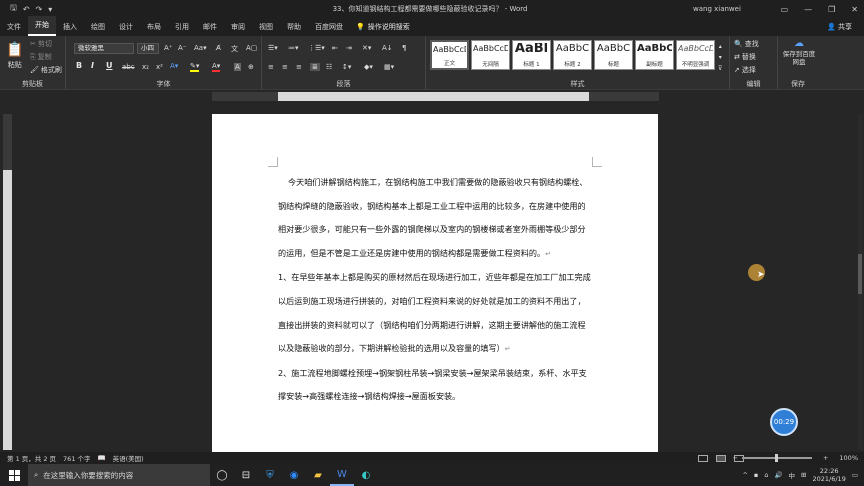 Image resolution: width=864 pixels, height=486 pixels. Describe the element at coordinates (792, 475) in the screenshot. I see `ime-indicator: 中` at that location.